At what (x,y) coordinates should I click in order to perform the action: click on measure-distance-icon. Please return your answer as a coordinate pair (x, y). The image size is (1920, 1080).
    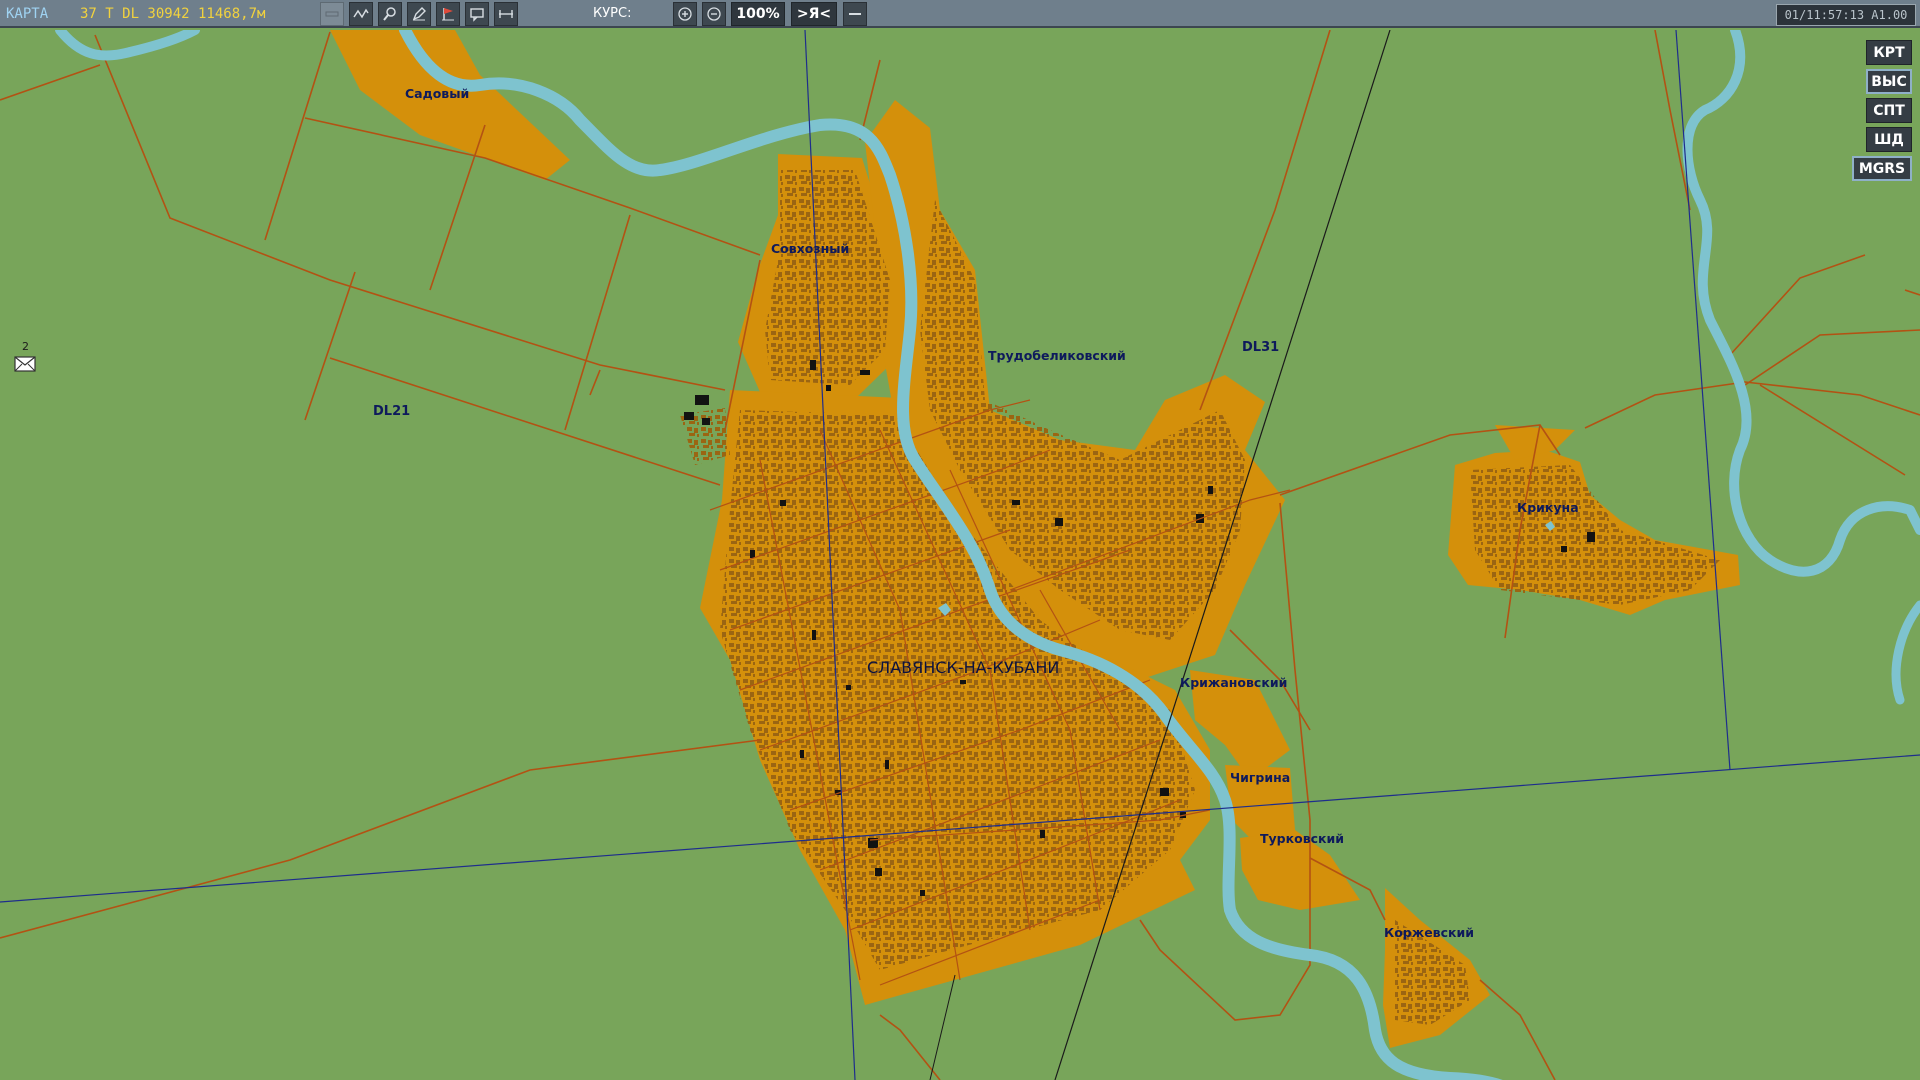
    Looking at the image, I should click on (506, 14).